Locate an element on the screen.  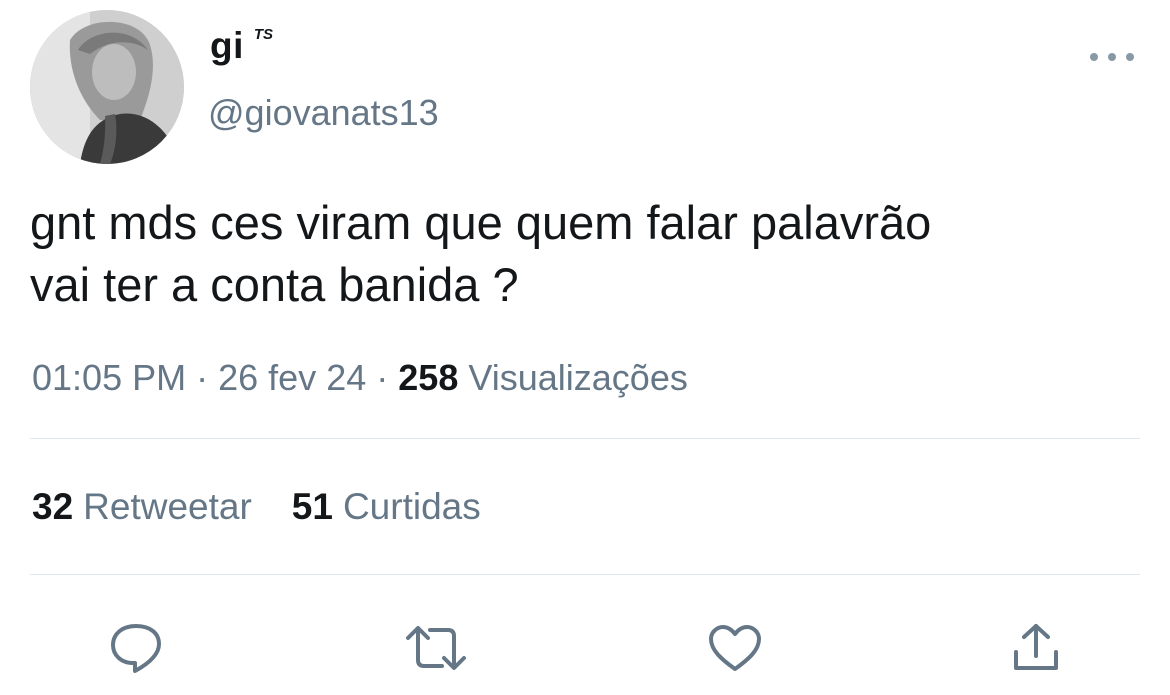
like-button is located at coordinates (735, 648).